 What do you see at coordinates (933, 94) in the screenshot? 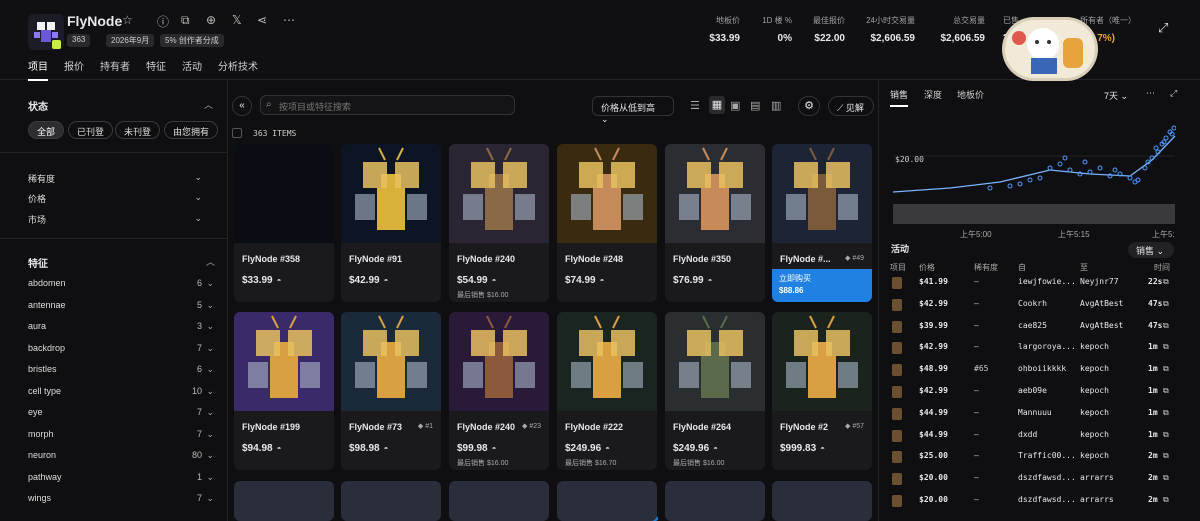
I see `tab-depth: 深度` at bounding box center [933, 94].